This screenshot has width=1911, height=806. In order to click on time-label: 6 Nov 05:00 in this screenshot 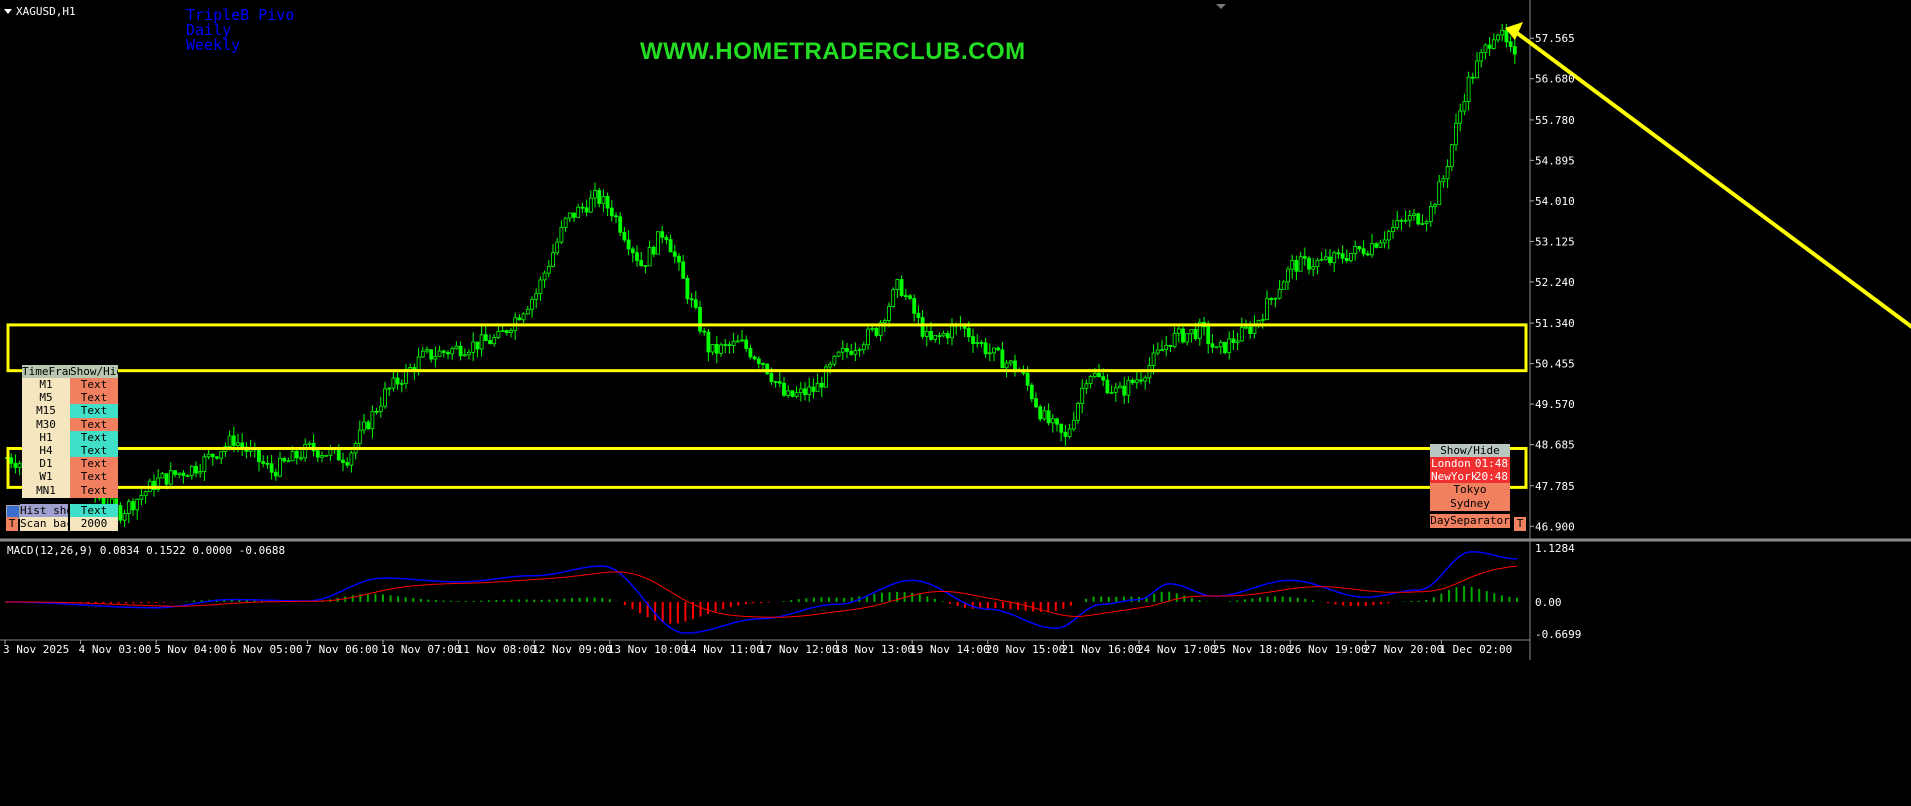, I will do `click(266, 649)`.